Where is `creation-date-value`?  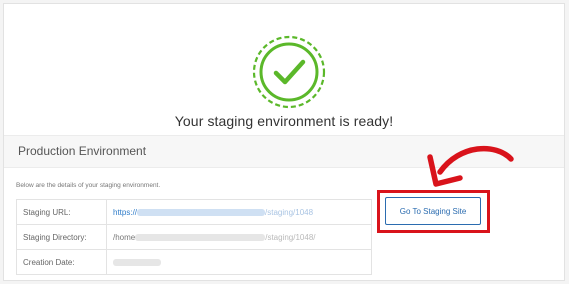 creation-date-value is located at coordinates (239, 262).